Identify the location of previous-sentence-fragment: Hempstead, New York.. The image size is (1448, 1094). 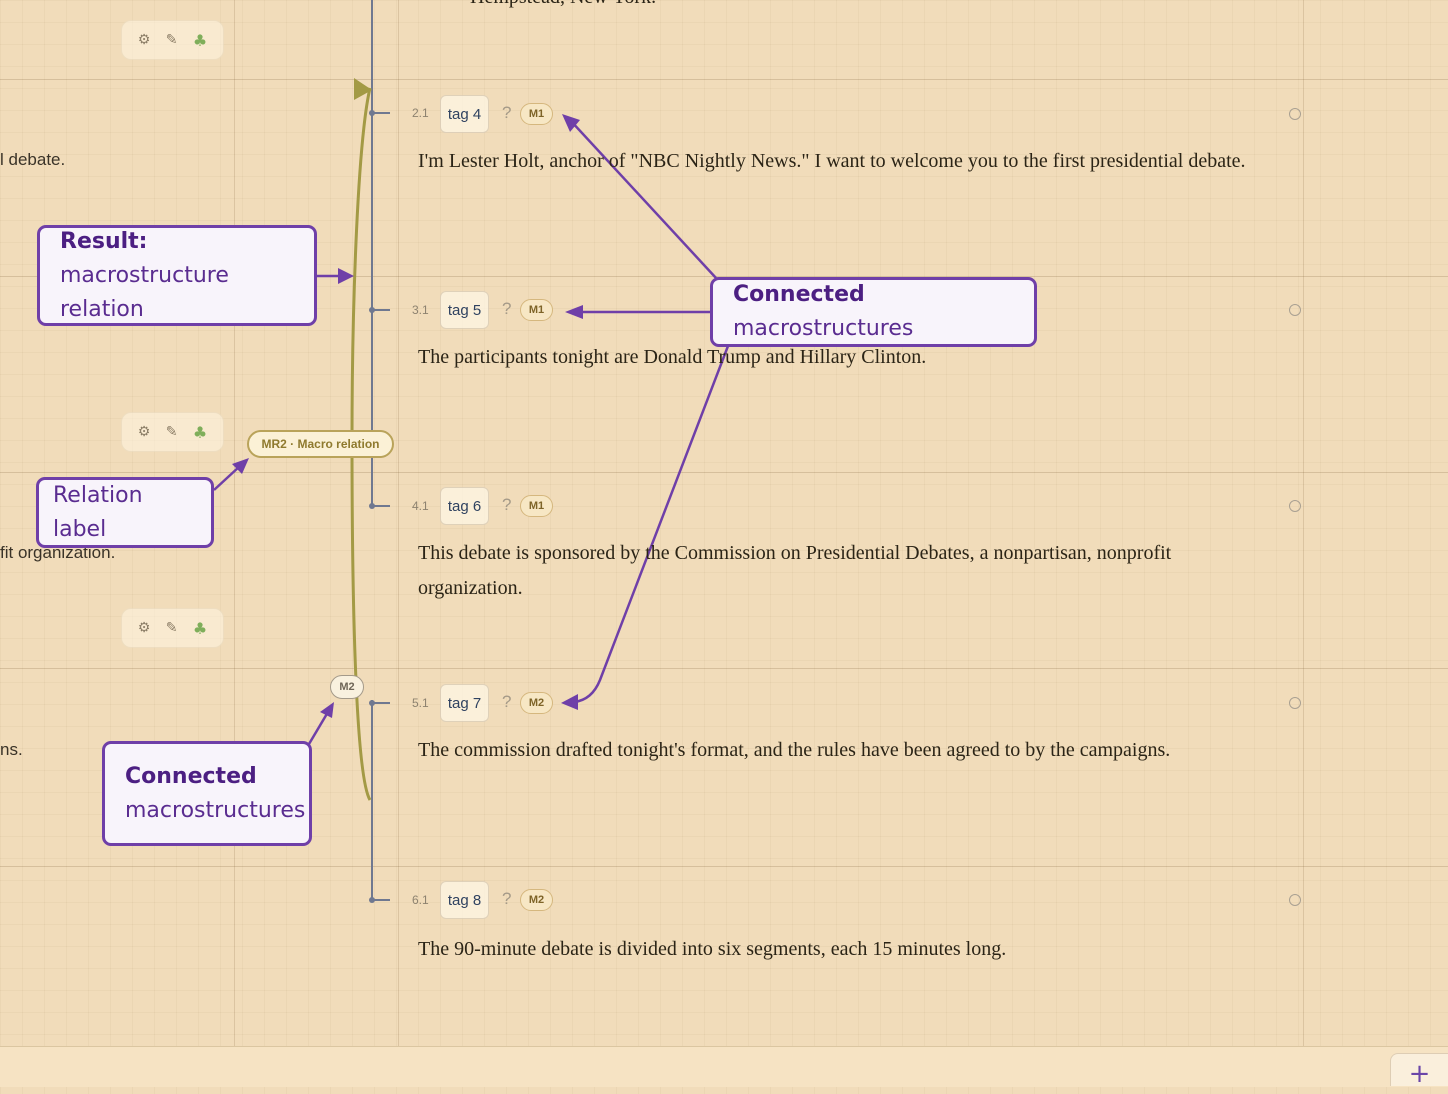
(563, 4).